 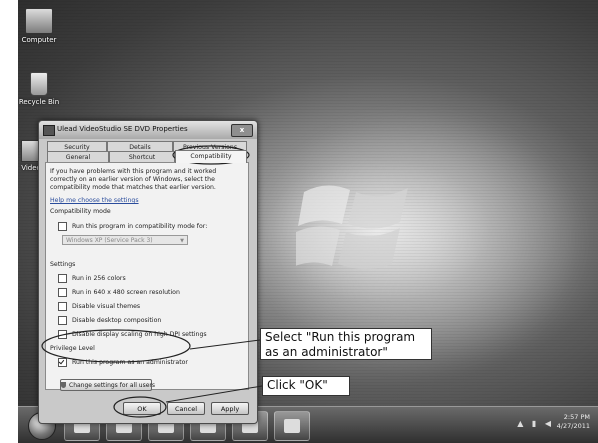 I want to click on desktop-icon-label: Computer, so click(x=39, y=40).